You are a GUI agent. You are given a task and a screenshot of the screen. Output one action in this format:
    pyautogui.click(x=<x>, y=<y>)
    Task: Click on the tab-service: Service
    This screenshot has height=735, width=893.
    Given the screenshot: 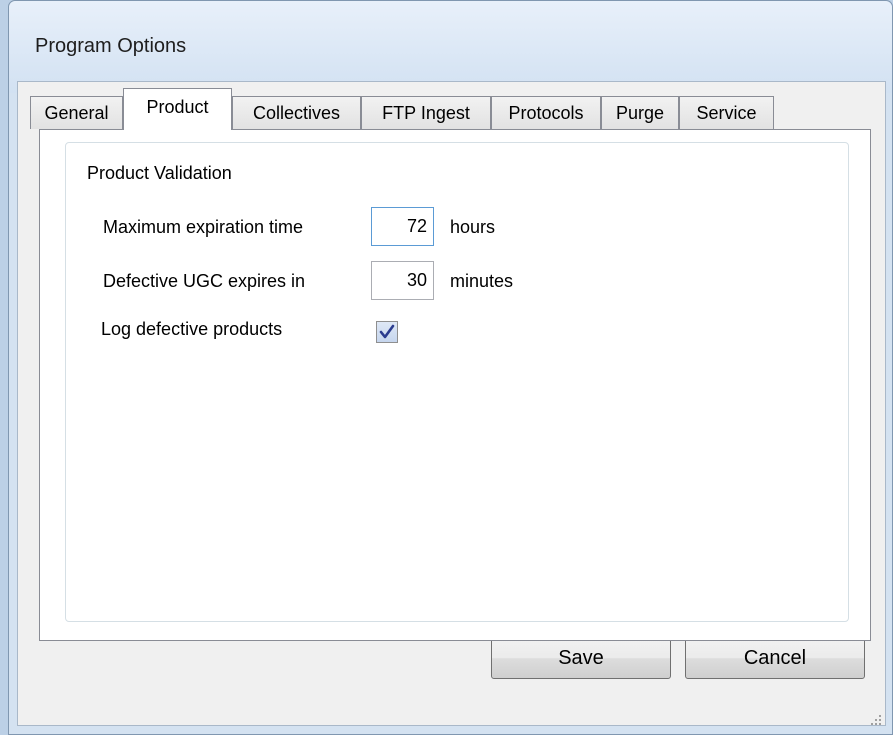 What is the action you would take?
    pyautogui.click(x=726, y=112)
    